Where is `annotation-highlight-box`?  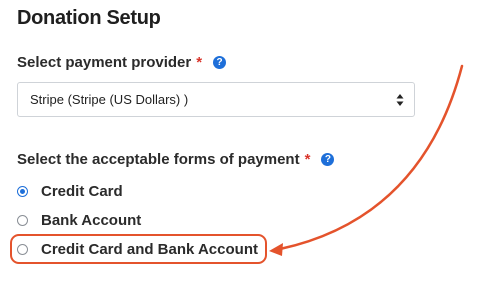 annotation-highlight-box is located at coordinates (138, 249).